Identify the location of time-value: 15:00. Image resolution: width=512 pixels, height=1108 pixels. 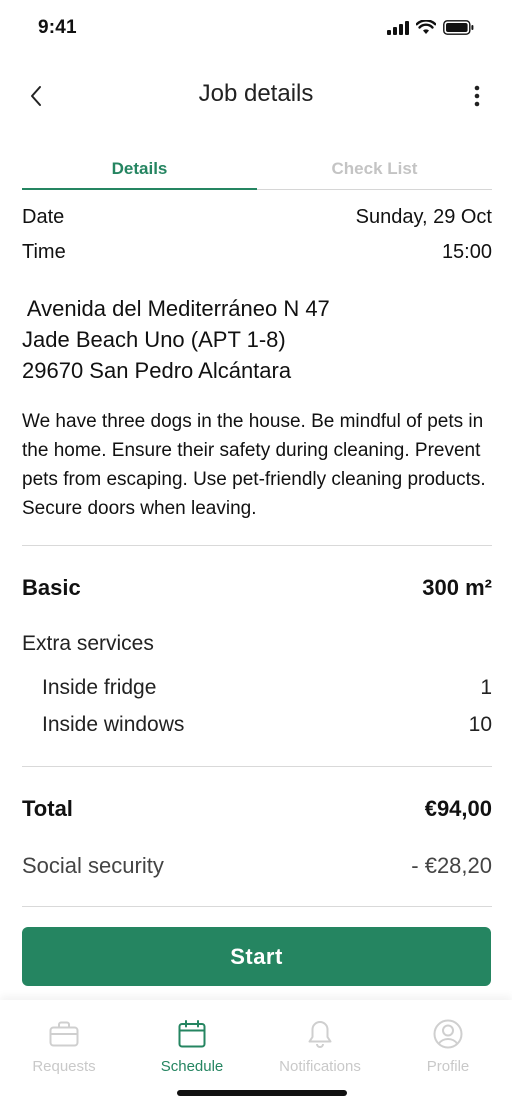
(466, 252).